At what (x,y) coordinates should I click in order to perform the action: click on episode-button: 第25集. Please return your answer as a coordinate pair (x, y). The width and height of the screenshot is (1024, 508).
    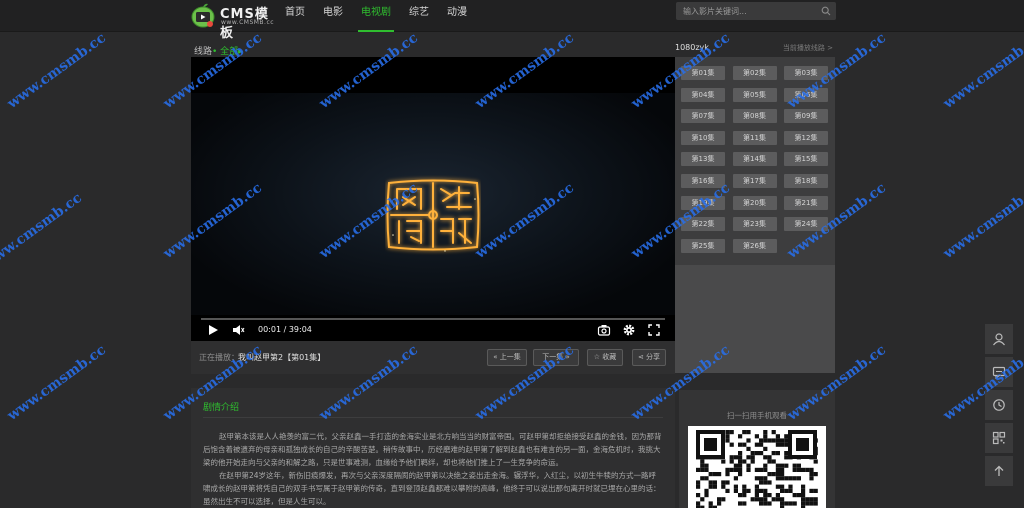
    Looking at the image, I should click on (703, 245).